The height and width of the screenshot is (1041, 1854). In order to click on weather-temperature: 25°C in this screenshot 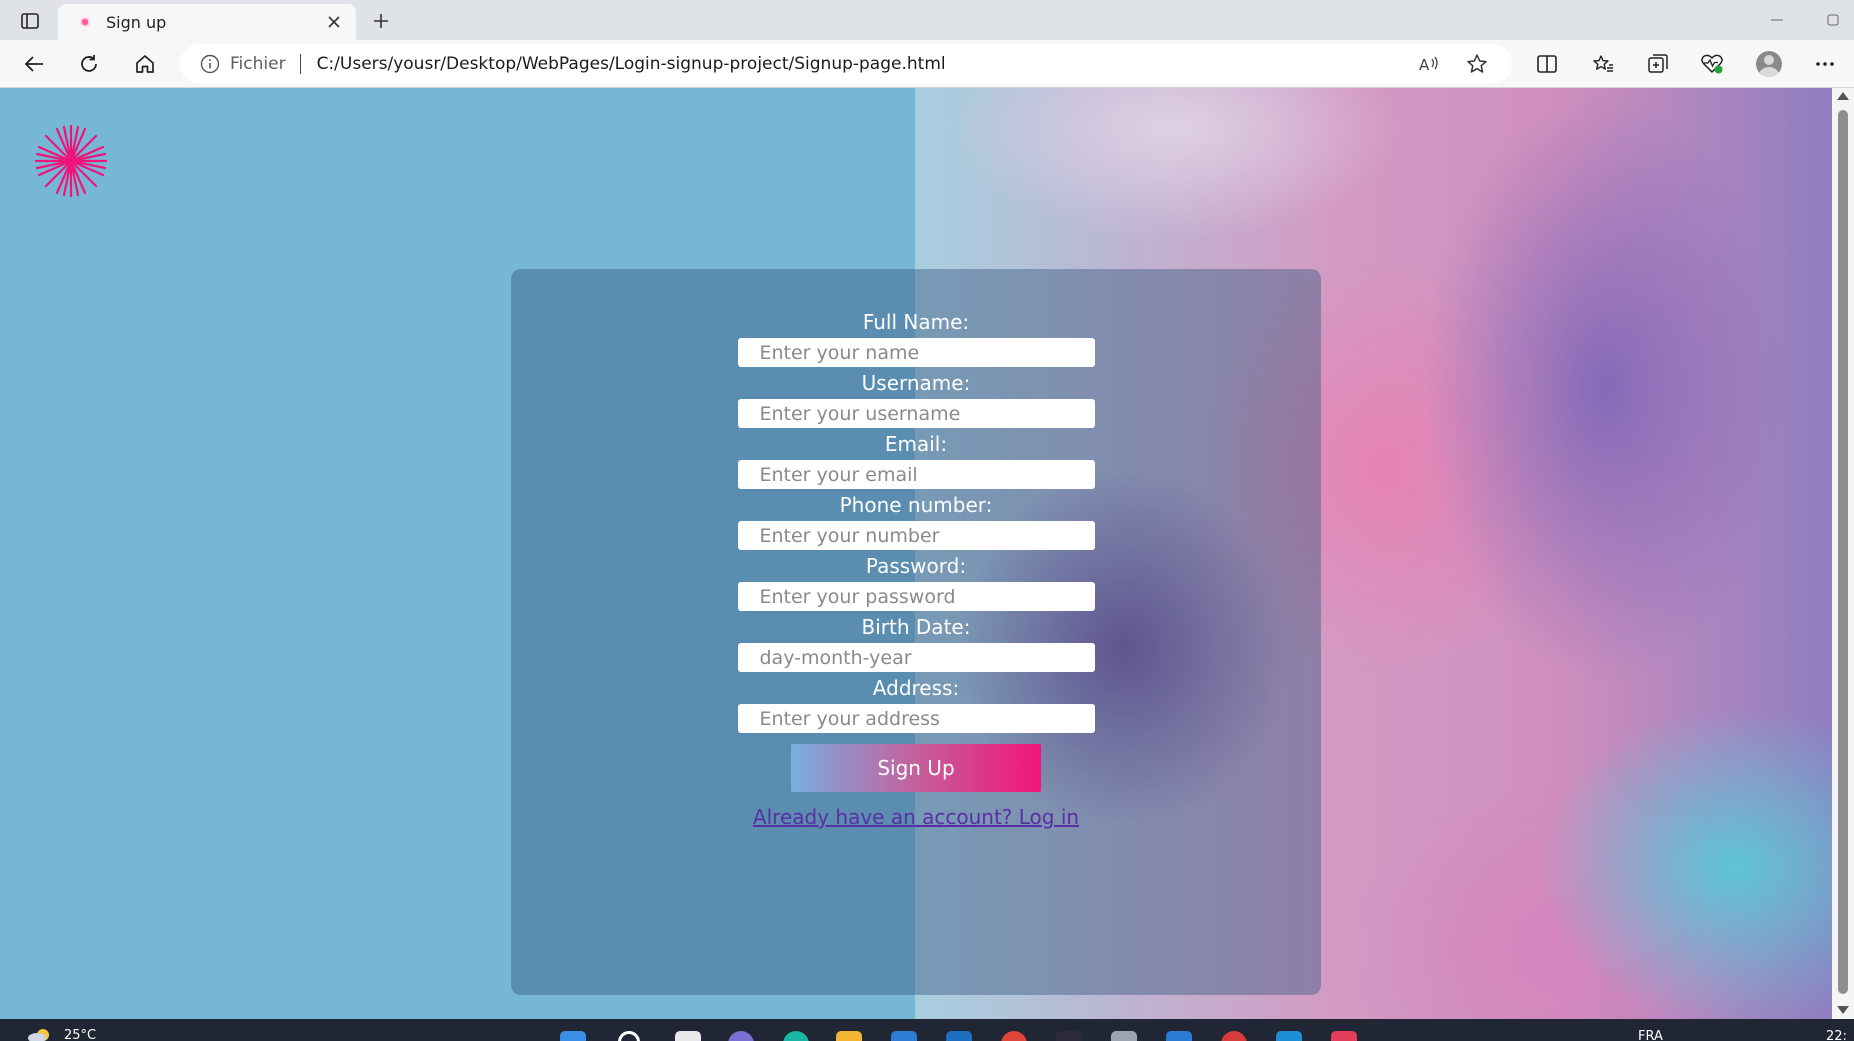, I will do `click(80, 1034)`.